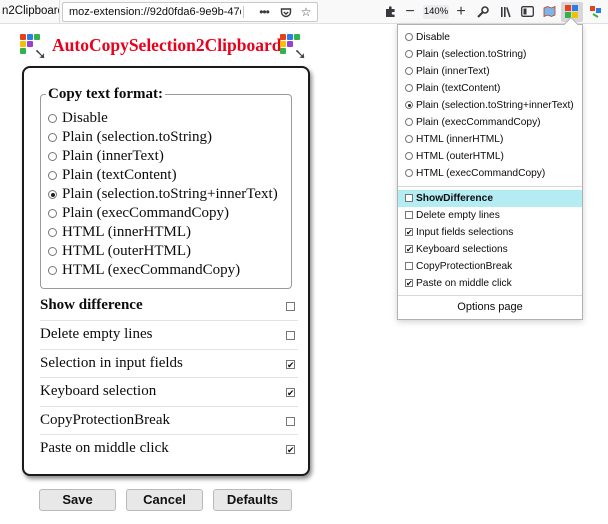  I want to click on option-row-input-fields: Selection in input fields ✔, so click(169, 363).